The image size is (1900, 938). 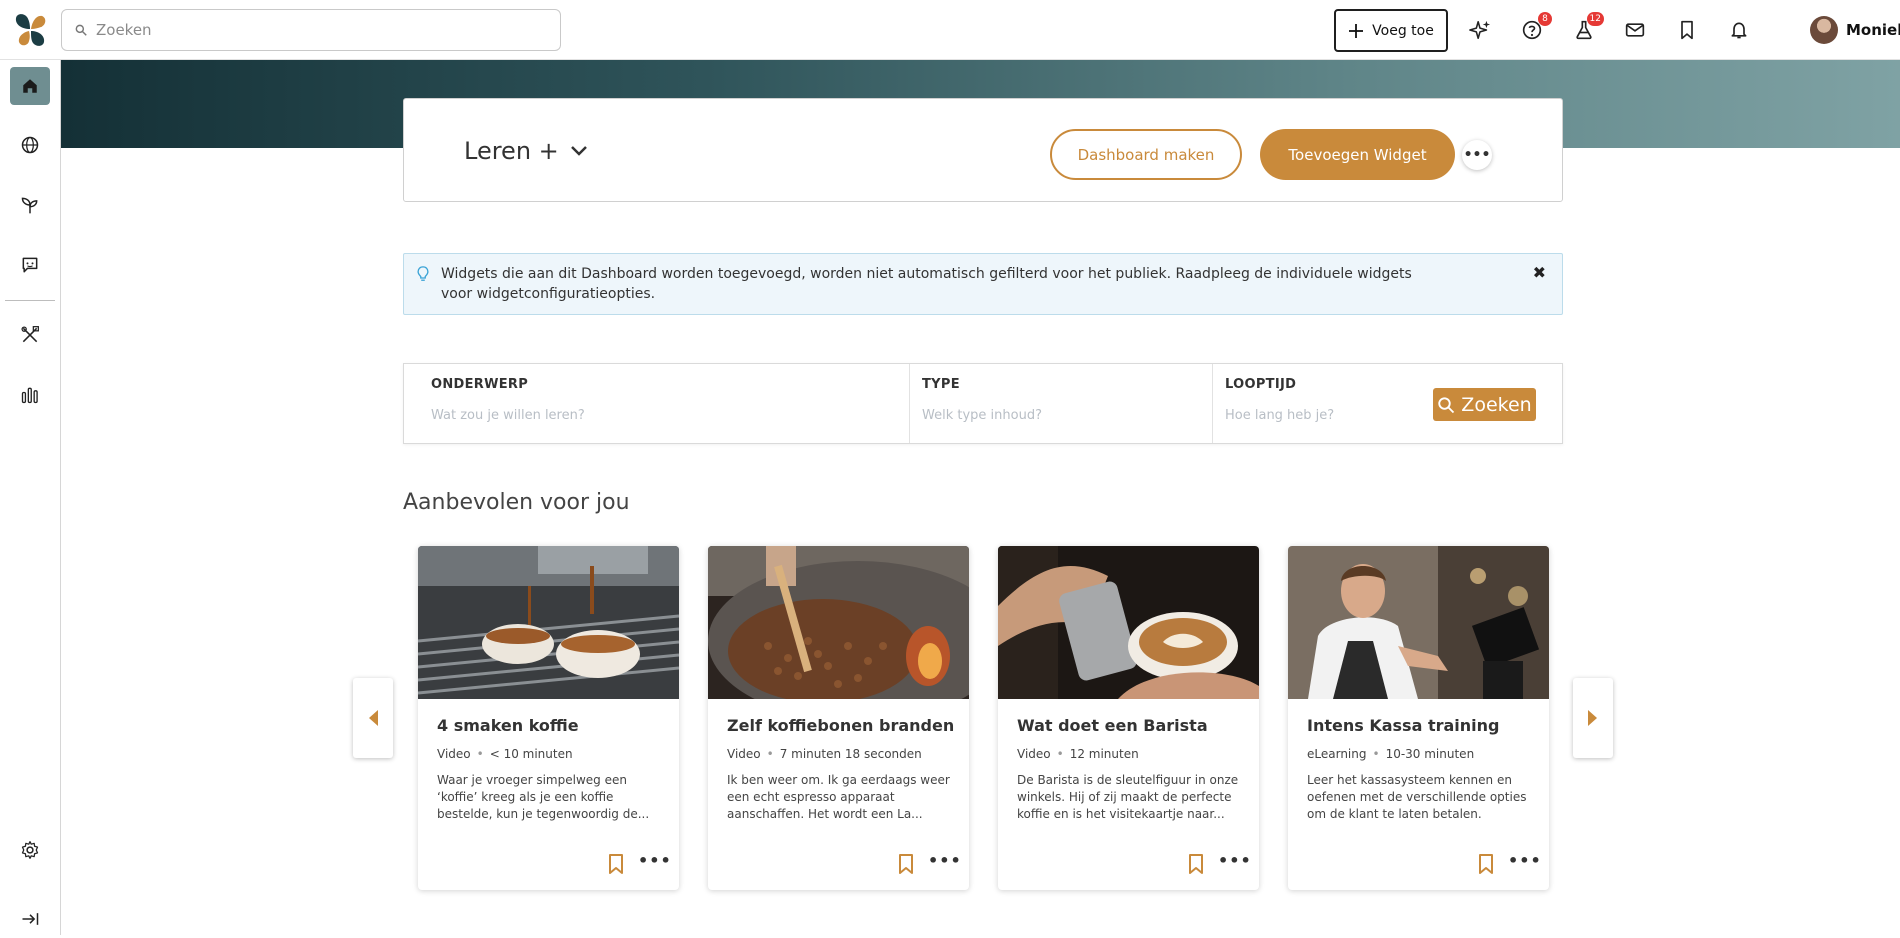 I want to click on card-meta: Video • < 10 minuten, so click(x=505, y=754).